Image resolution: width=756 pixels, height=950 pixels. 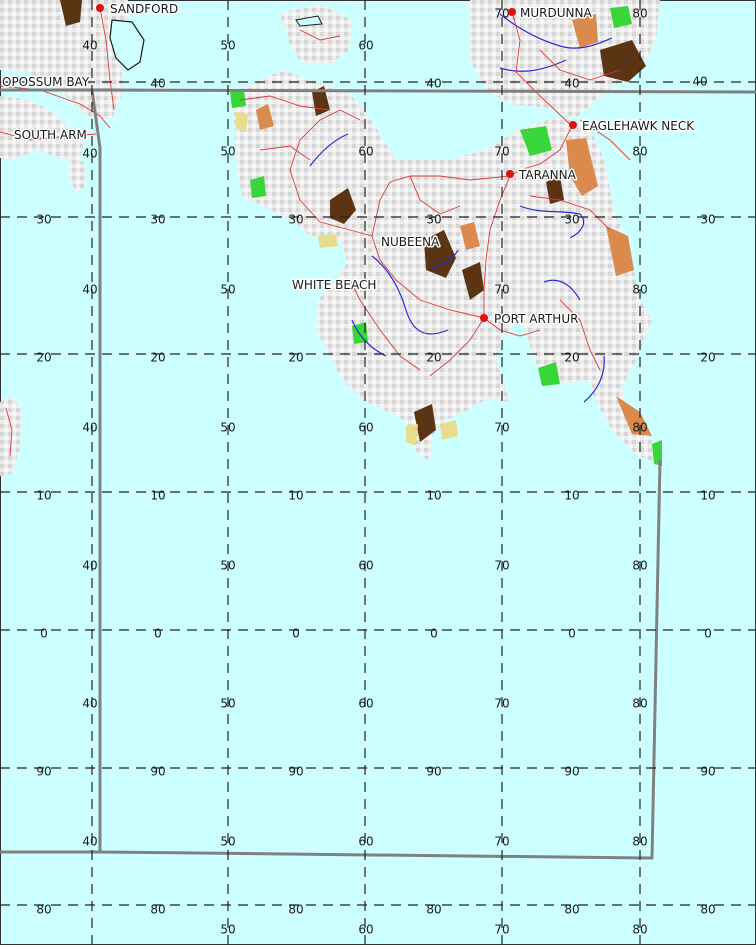 What do you see at coordinates (571, 84) in the screenshot?
I see `grid-label-r2-c: 40` at bounding box center [571, 84].